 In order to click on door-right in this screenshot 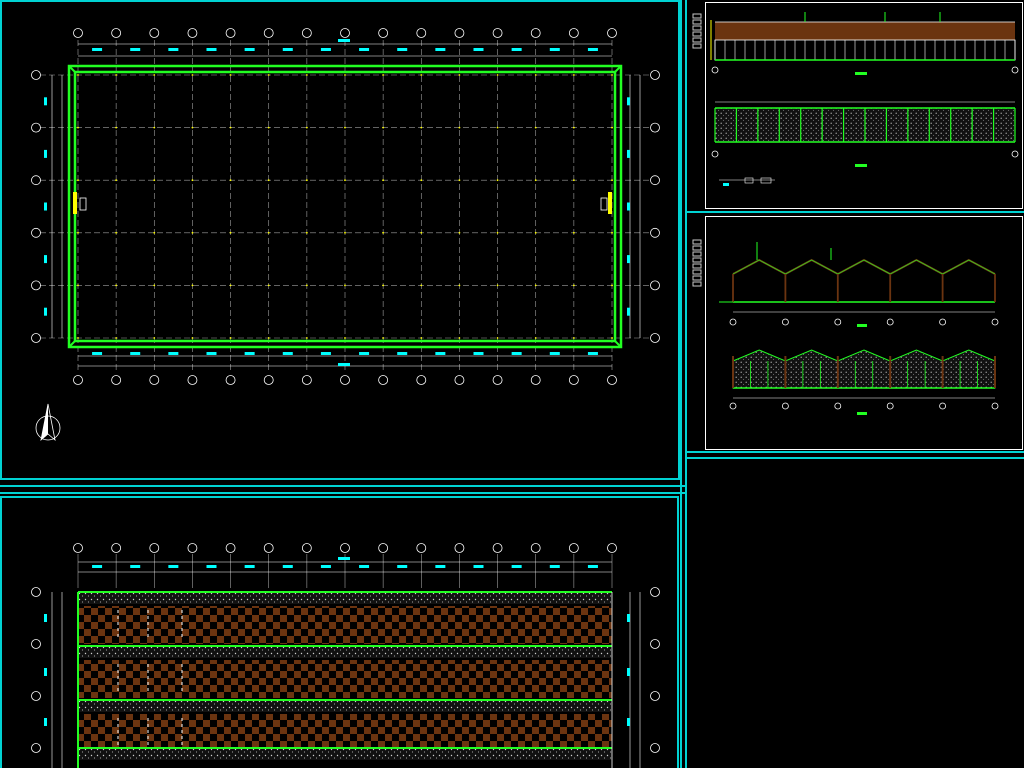, I will do `click(610, 203)`.